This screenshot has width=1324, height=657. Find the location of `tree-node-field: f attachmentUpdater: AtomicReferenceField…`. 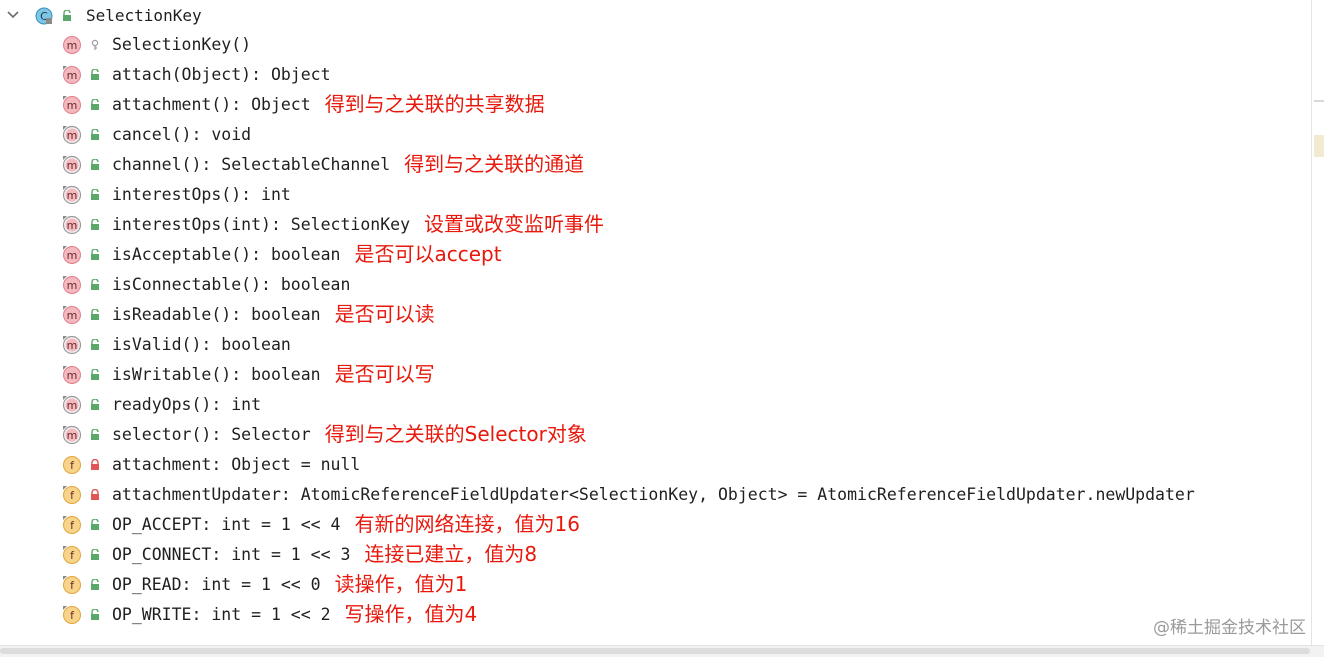

tree-node-field: f attachmentUpdater: AtomicReferenceField… is located at coordinates (655, 495).